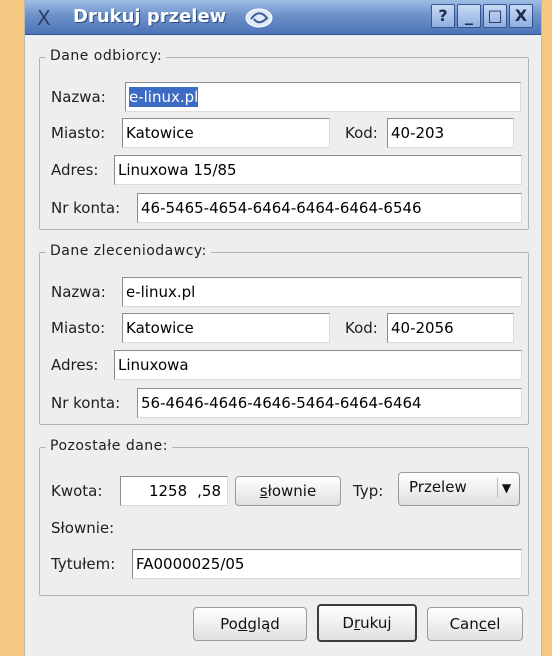 The height and width of the screenshot is (656, 552). What do you see at coordinates (361, 328) in the screenshot?
I see `sender-zip-label: Kod:` at bounding box center [361, 328].